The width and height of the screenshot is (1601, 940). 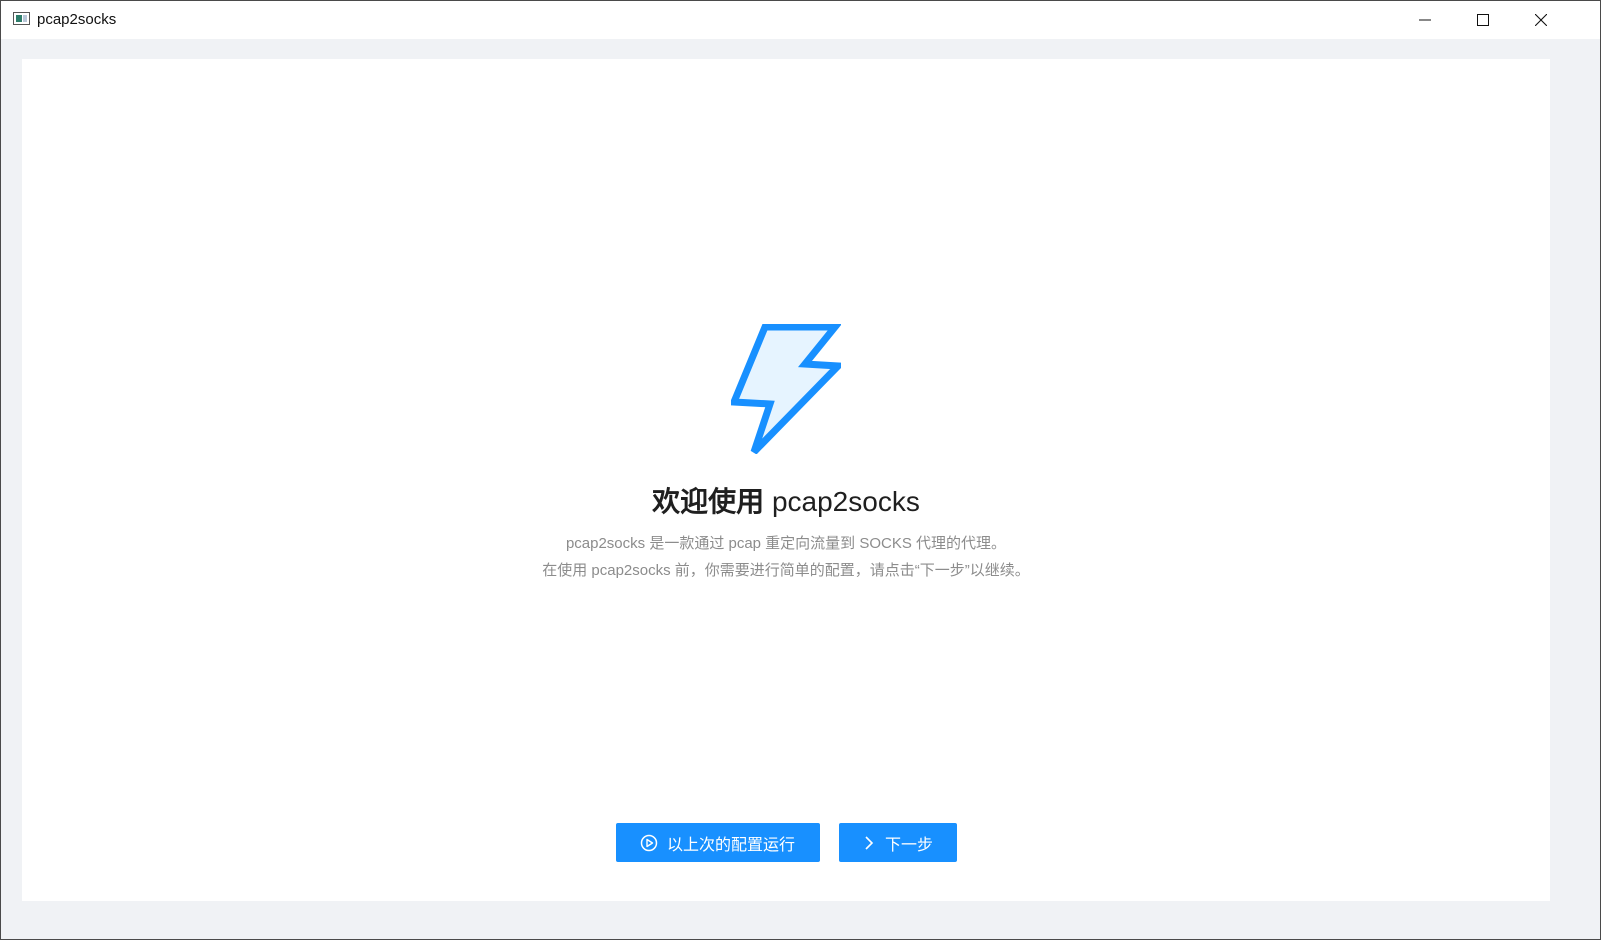 What do you see at coordinates (730, 845) in the screenshot?
I see `run-last-config-label: 以上次的配置运行` at bounding box center [730, 845].